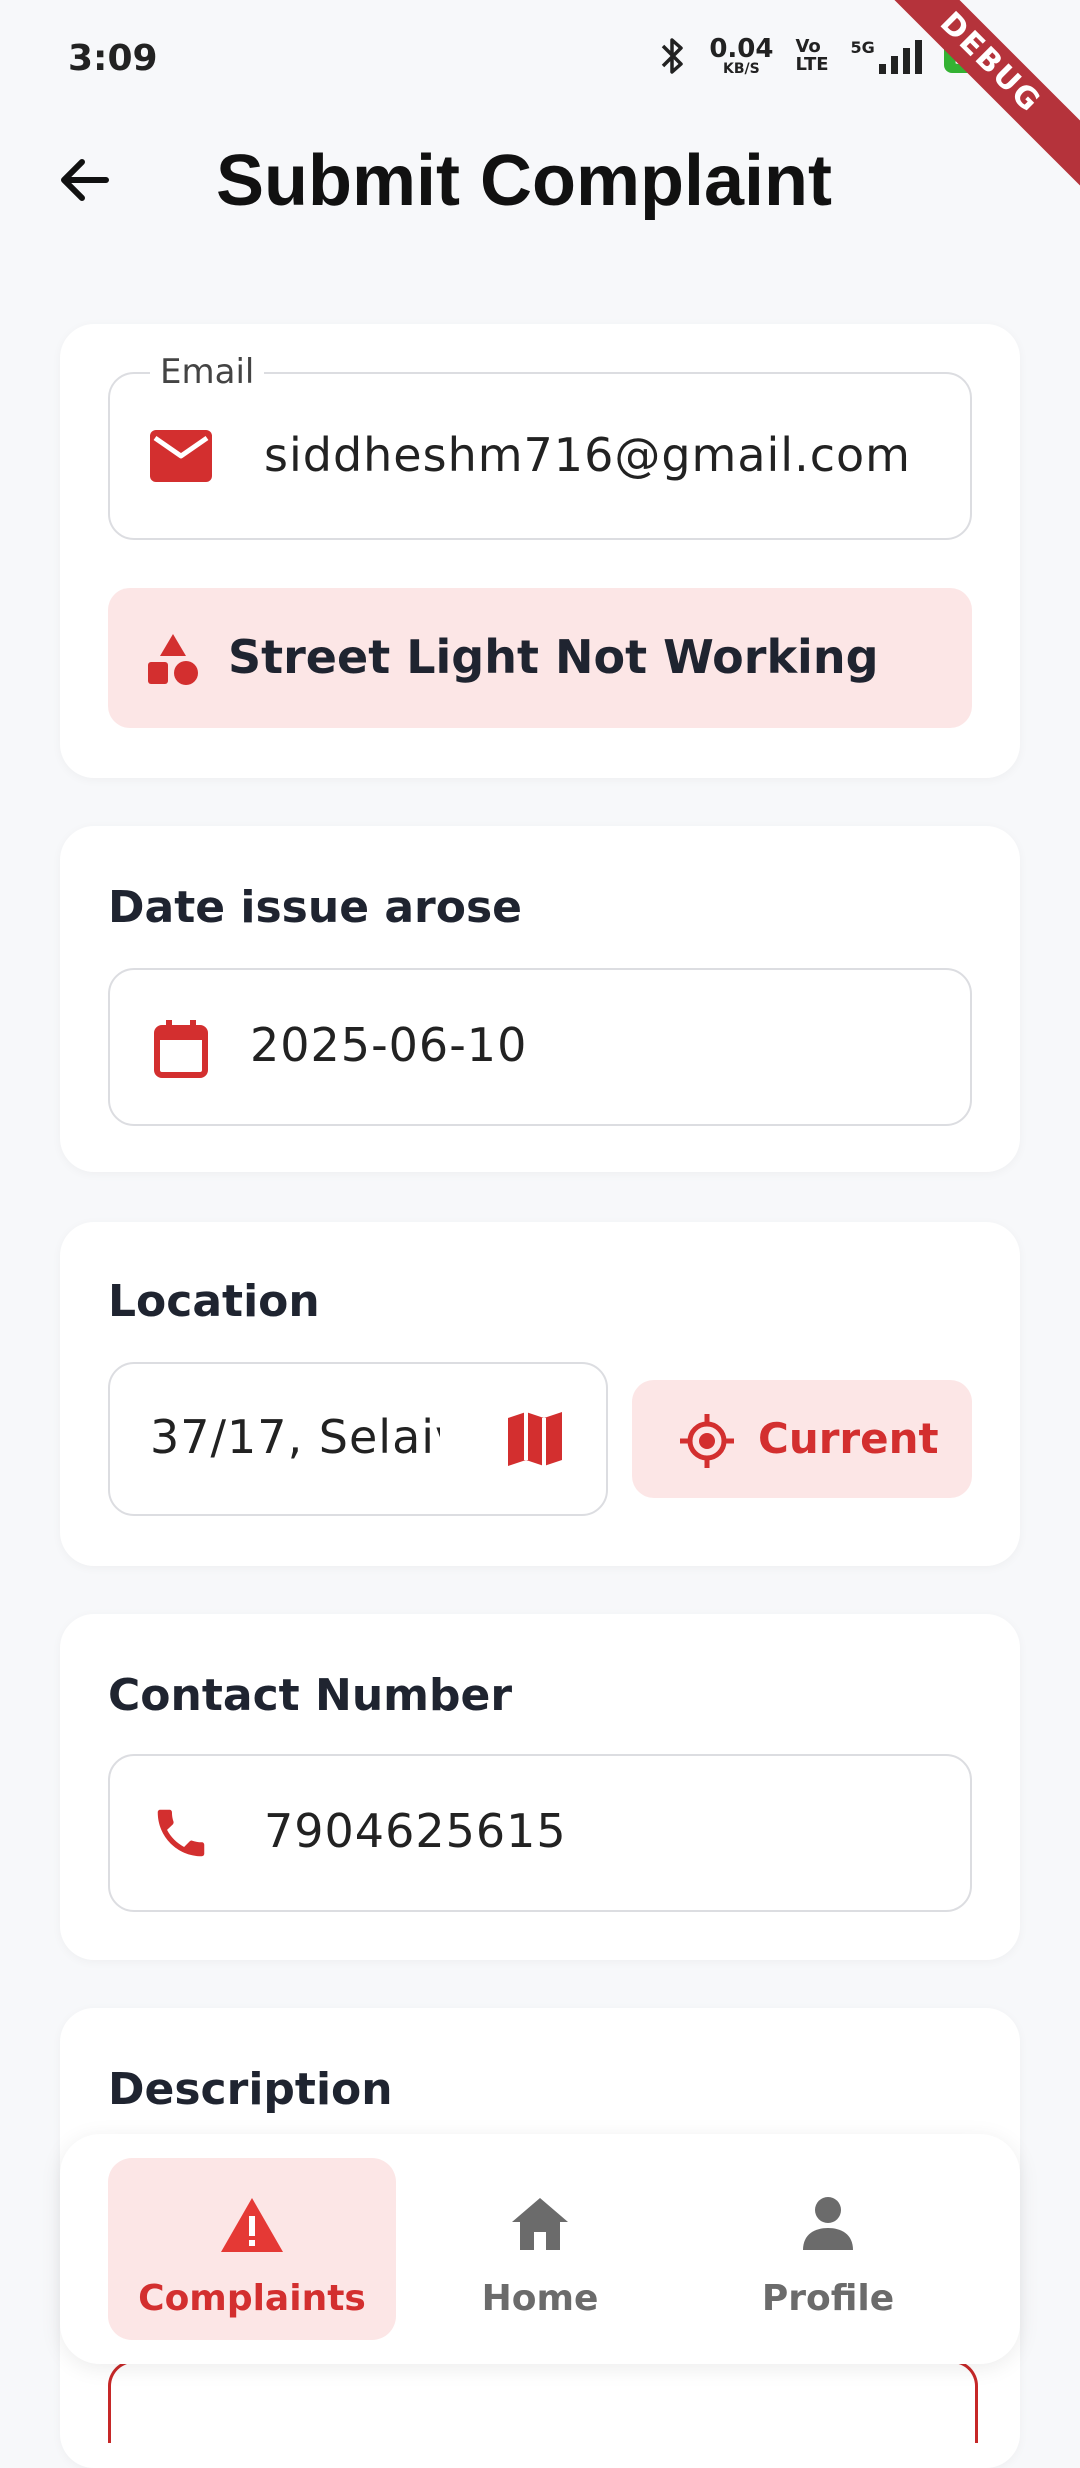 Image resolution: width=1080 pixels, height=2468 pixels. What do you see at coordinates (540, 96) in the screenshot?
I see `status-bar: 3:09 0.04 KB/S Vo LTE 5G 39 DEBUG` at bounding box center [540, 96].